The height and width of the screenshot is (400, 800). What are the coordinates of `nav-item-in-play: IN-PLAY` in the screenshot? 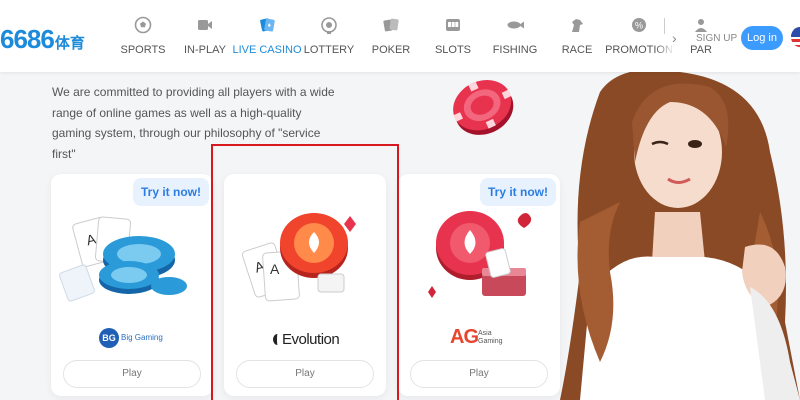 It's located at (205, 36).